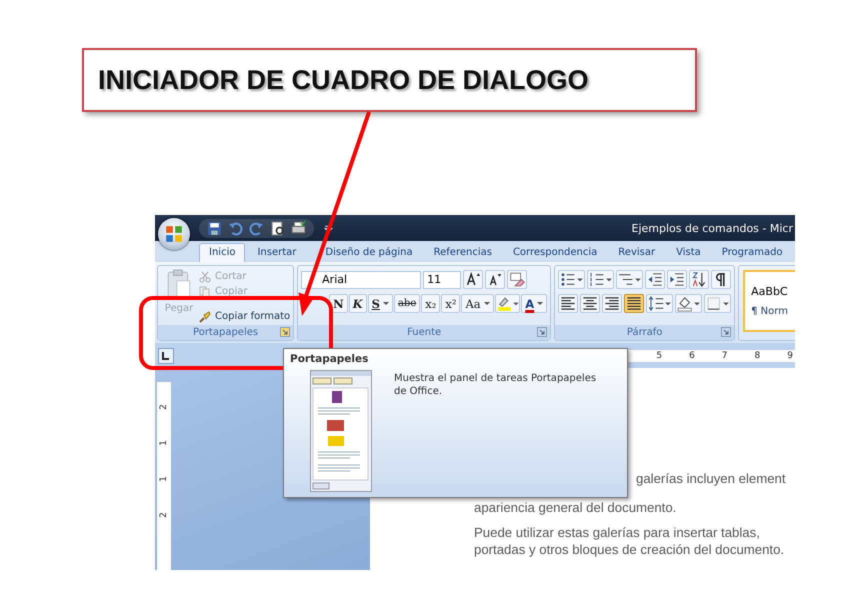 Image resolution: width=860 pixels, height=610 pixels. I want to click on callout-label: INICIADOR DE CUADRO DE DIALOGO, so click(389, 80).